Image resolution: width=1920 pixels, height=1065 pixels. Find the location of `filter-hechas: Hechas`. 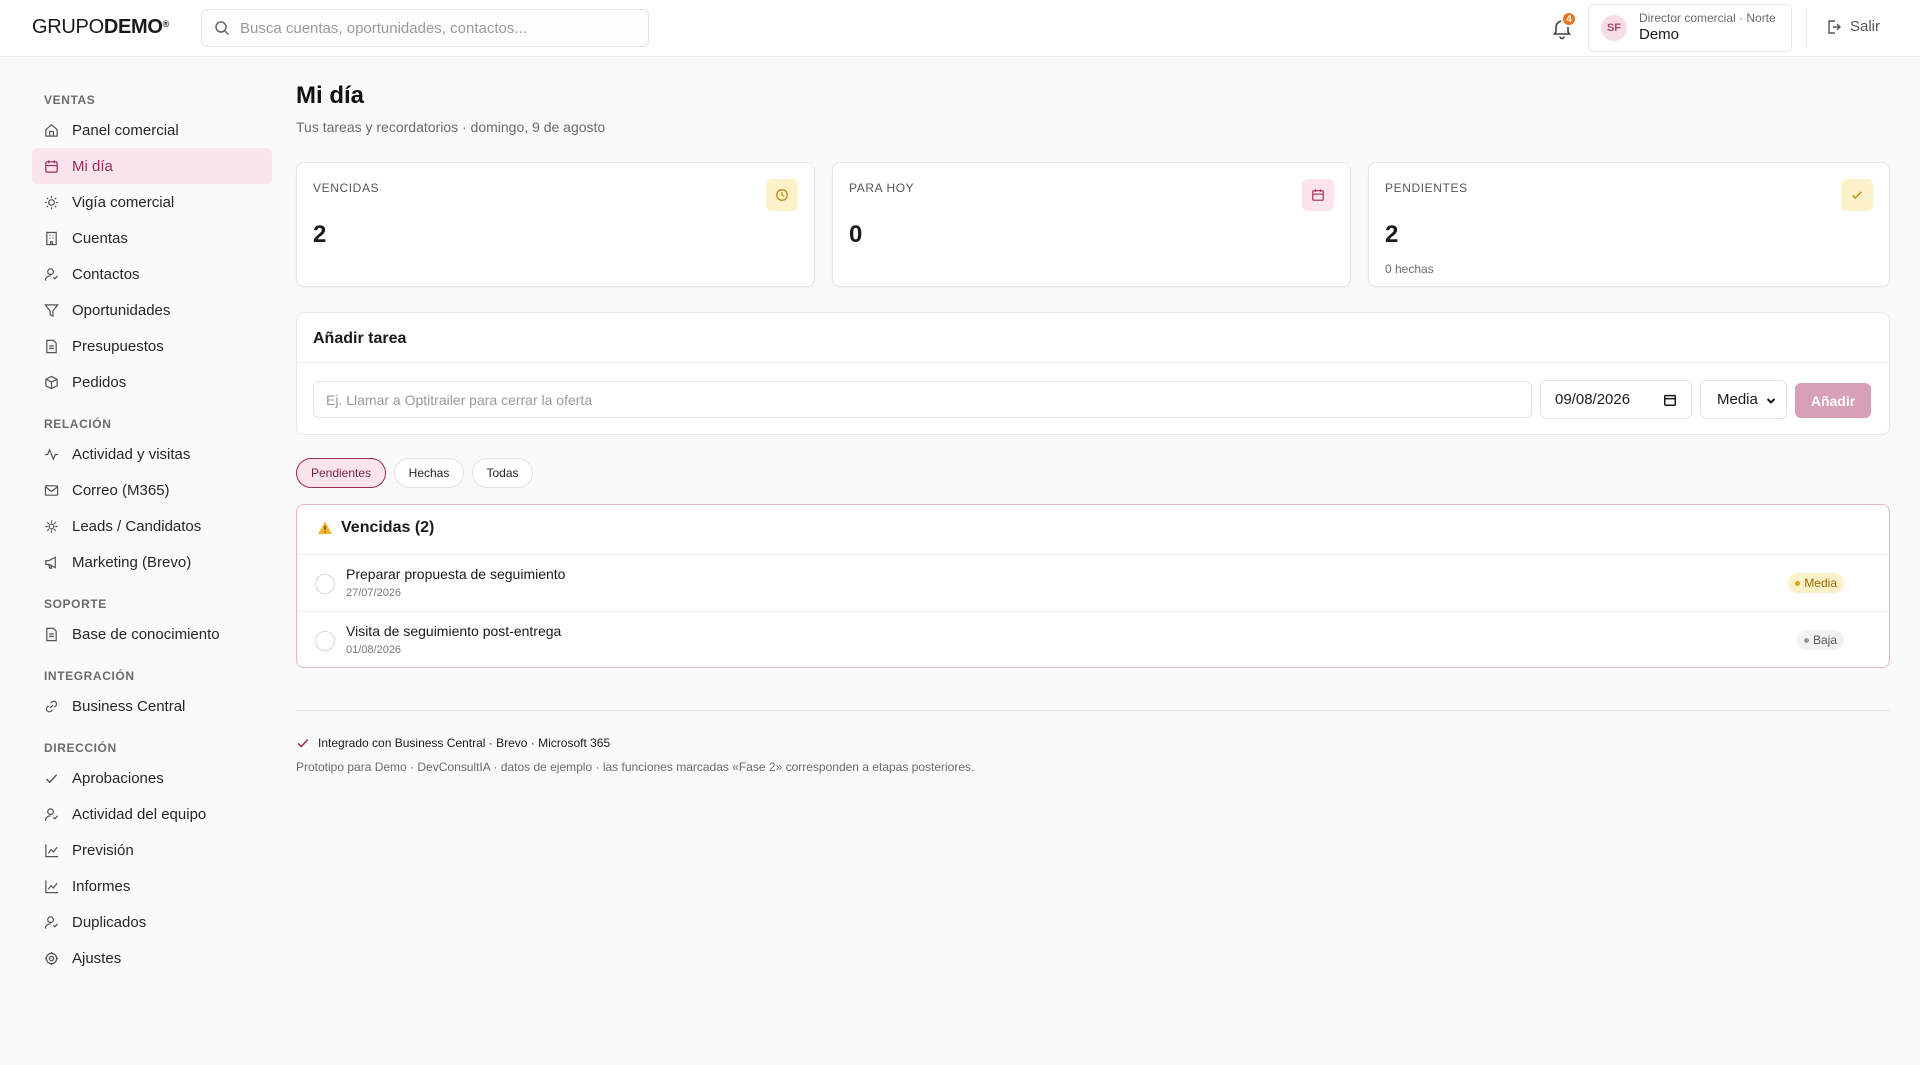

filter-hechas: Hechas is located at coordinates (429, 473).